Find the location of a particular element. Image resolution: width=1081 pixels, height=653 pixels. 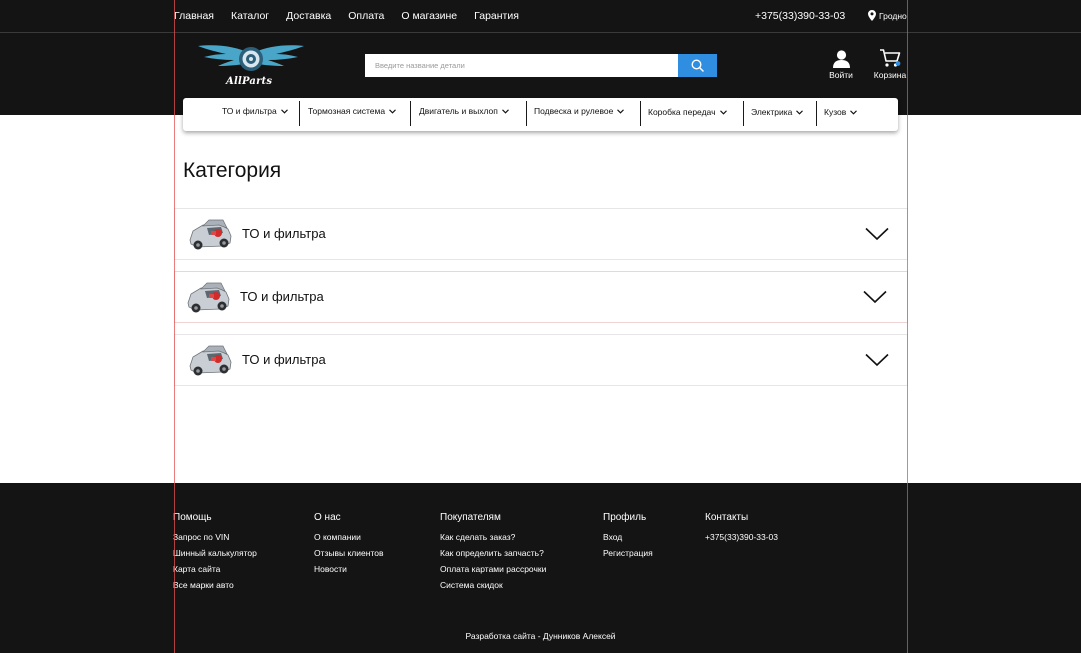

page-title: Категория is located at coordinates (232, 170).